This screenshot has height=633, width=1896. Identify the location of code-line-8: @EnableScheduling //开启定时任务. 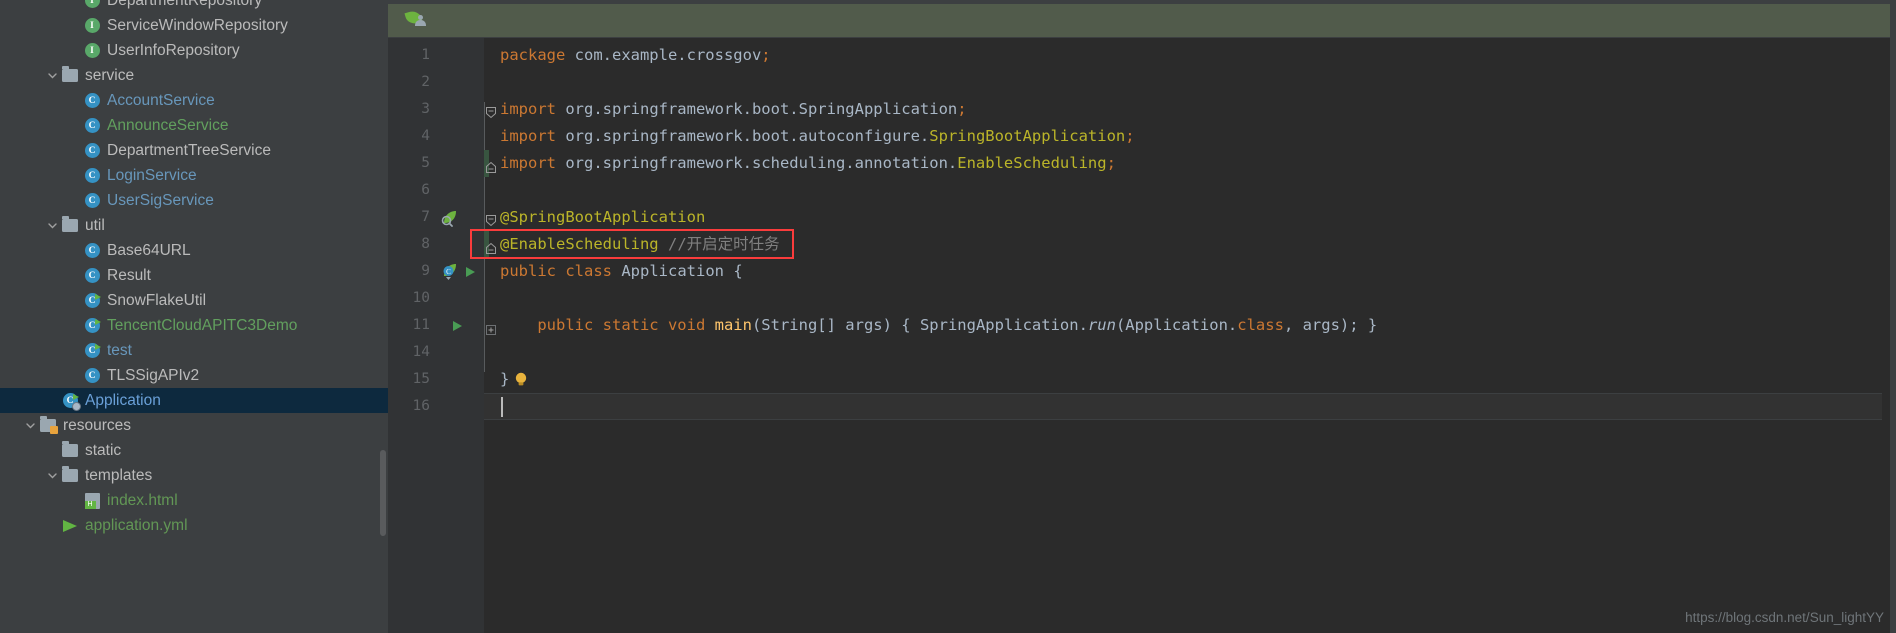
(640, 244).